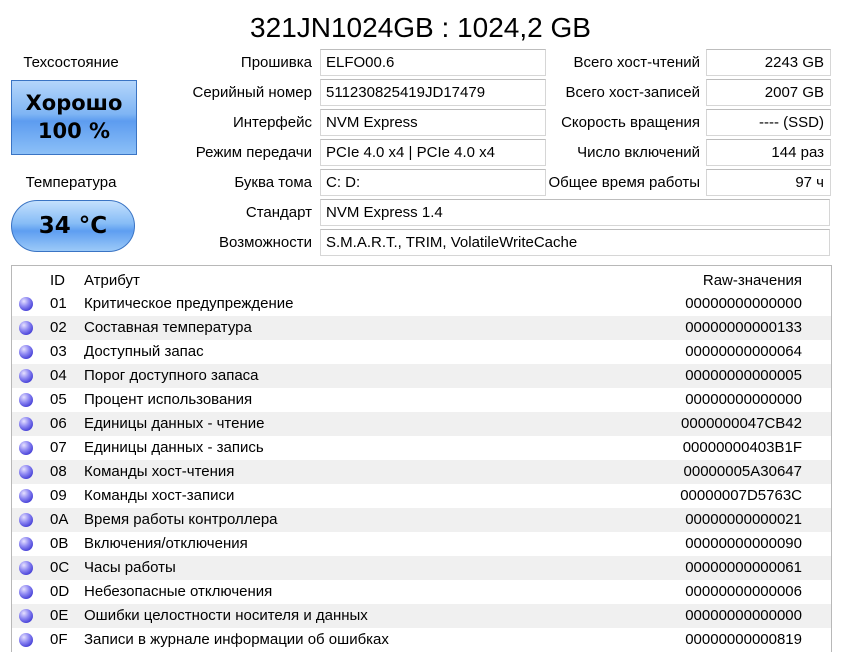 Image resolution: width=841 pixels, height=652 pixels. What do you see at coordinates (168, 399) in the screenshot?
I see `row-attribute: Процент использования` at bounding box center [168, 399].